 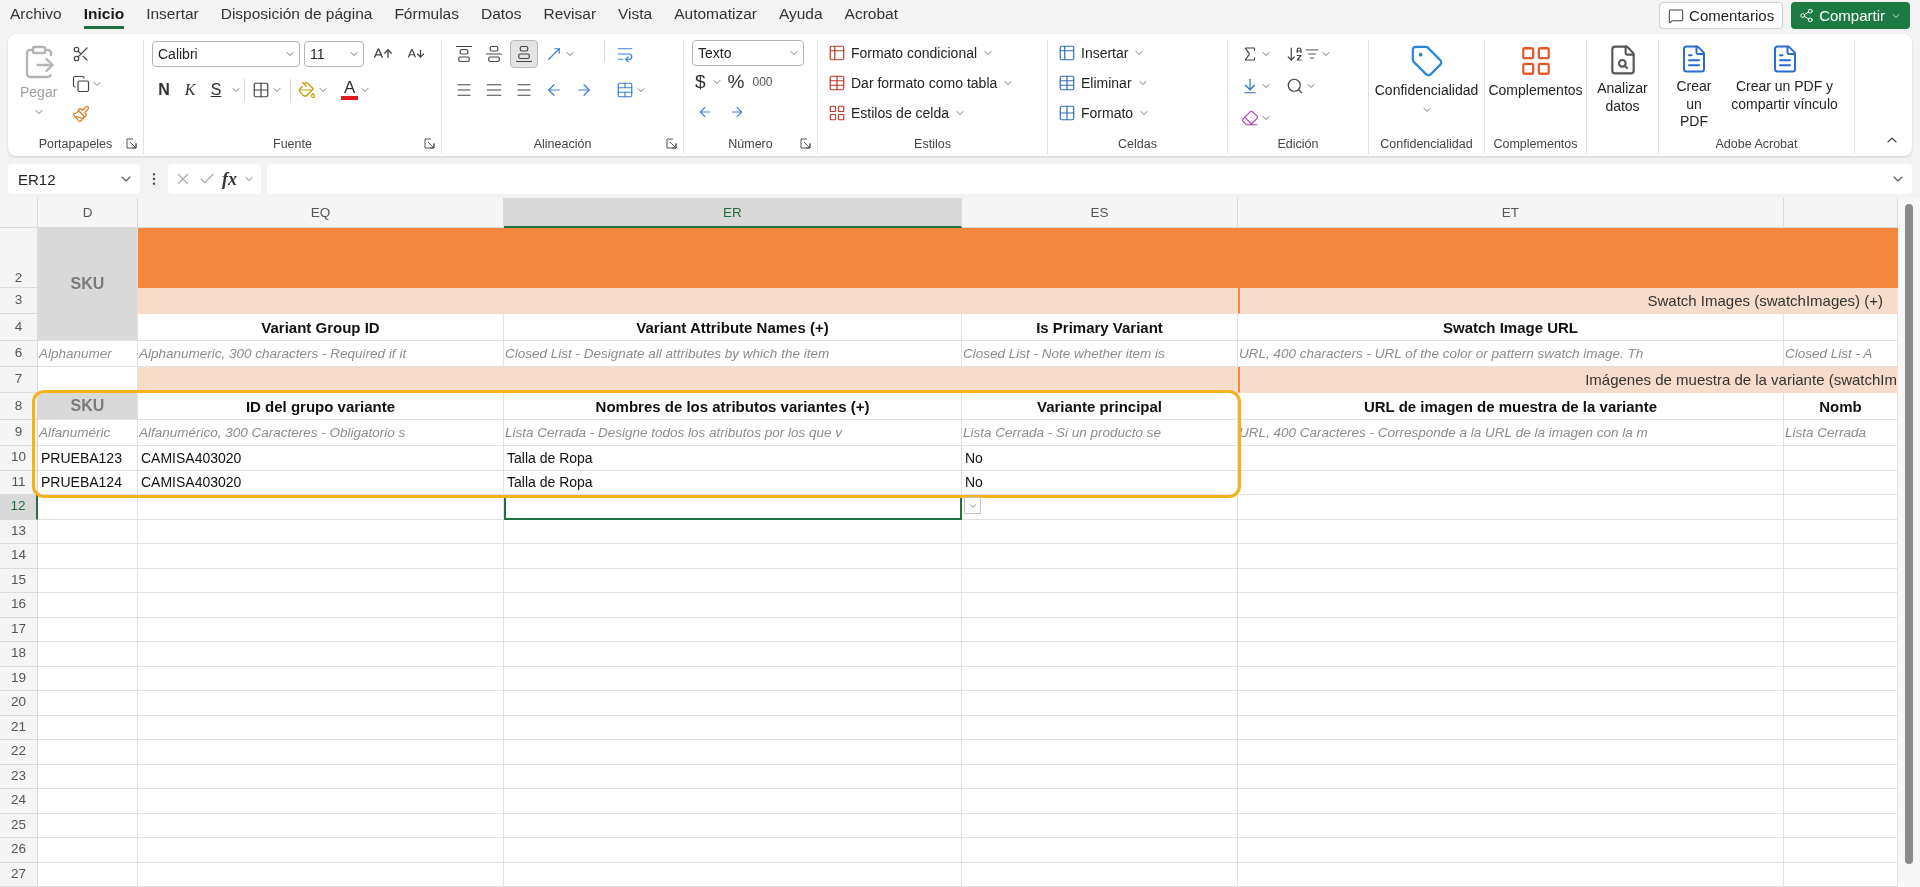 I want to click on italic-button: K, so click(x=190, y=90).